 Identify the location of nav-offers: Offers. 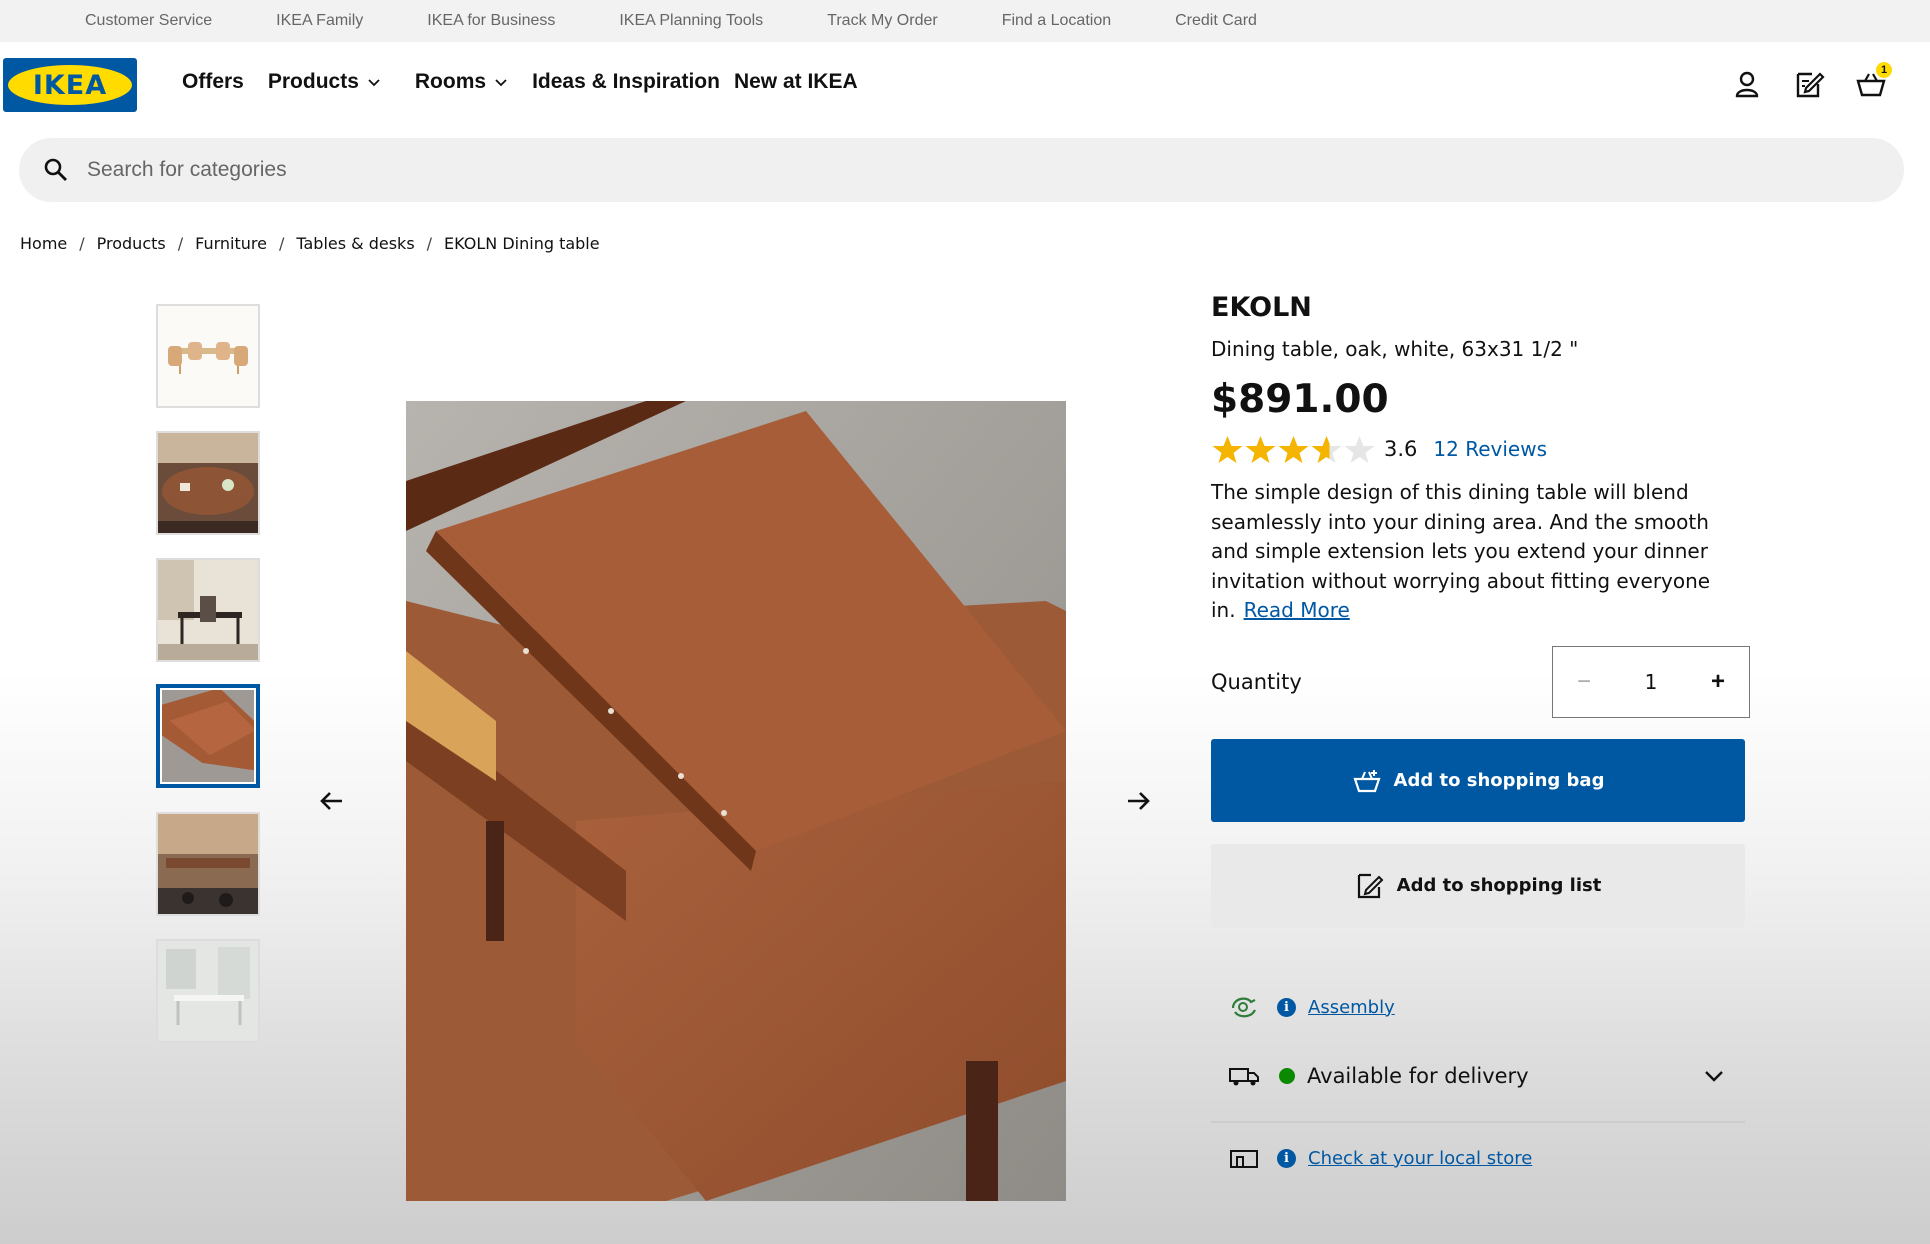
(213, 82).